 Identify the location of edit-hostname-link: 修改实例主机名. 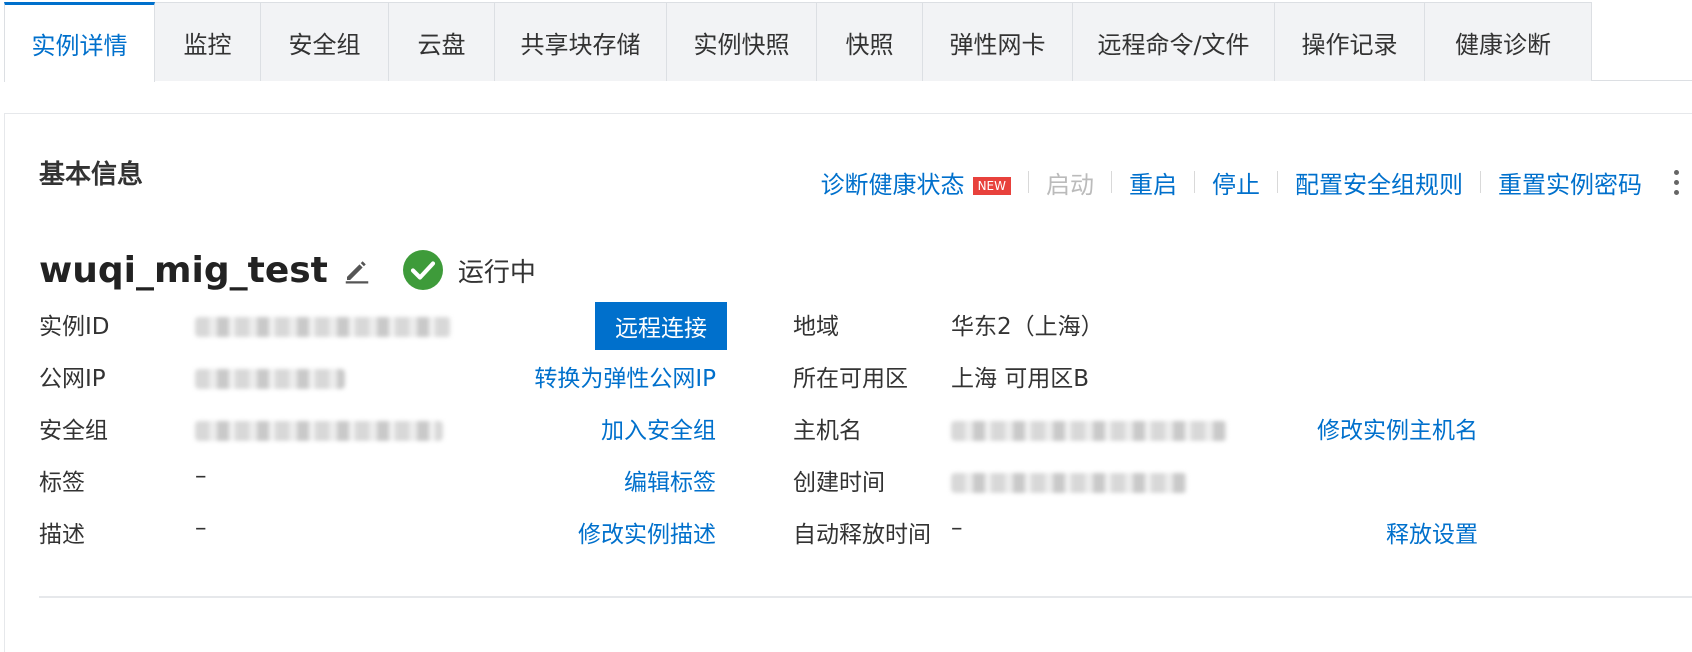
(1397, 428).